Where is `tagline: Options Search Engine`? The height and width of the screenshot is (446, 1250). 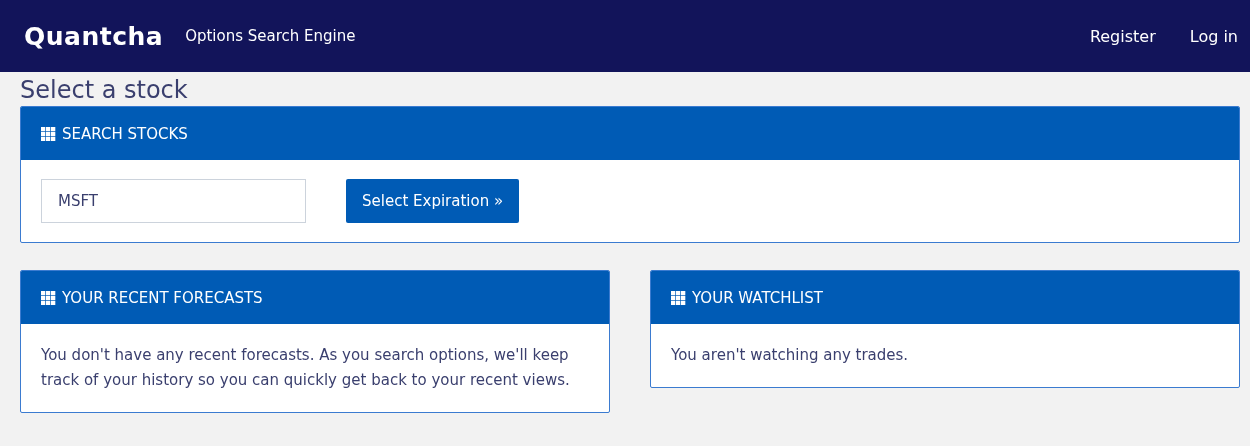 tagline: Options Search Engine is located at coordinates (270, 36).